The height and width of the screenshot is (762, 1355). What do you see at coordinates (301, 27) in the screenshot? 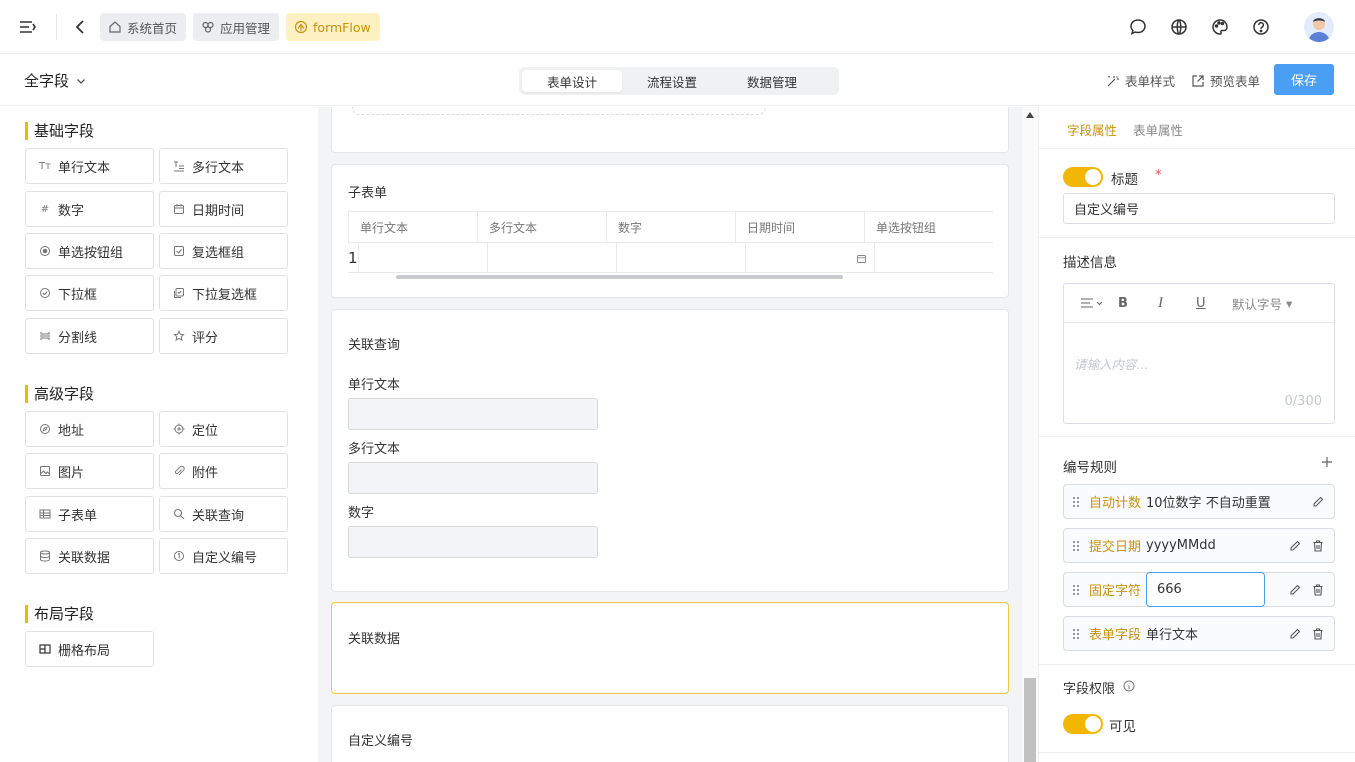
I see `flow-icon` at bounding box center [301, 27].